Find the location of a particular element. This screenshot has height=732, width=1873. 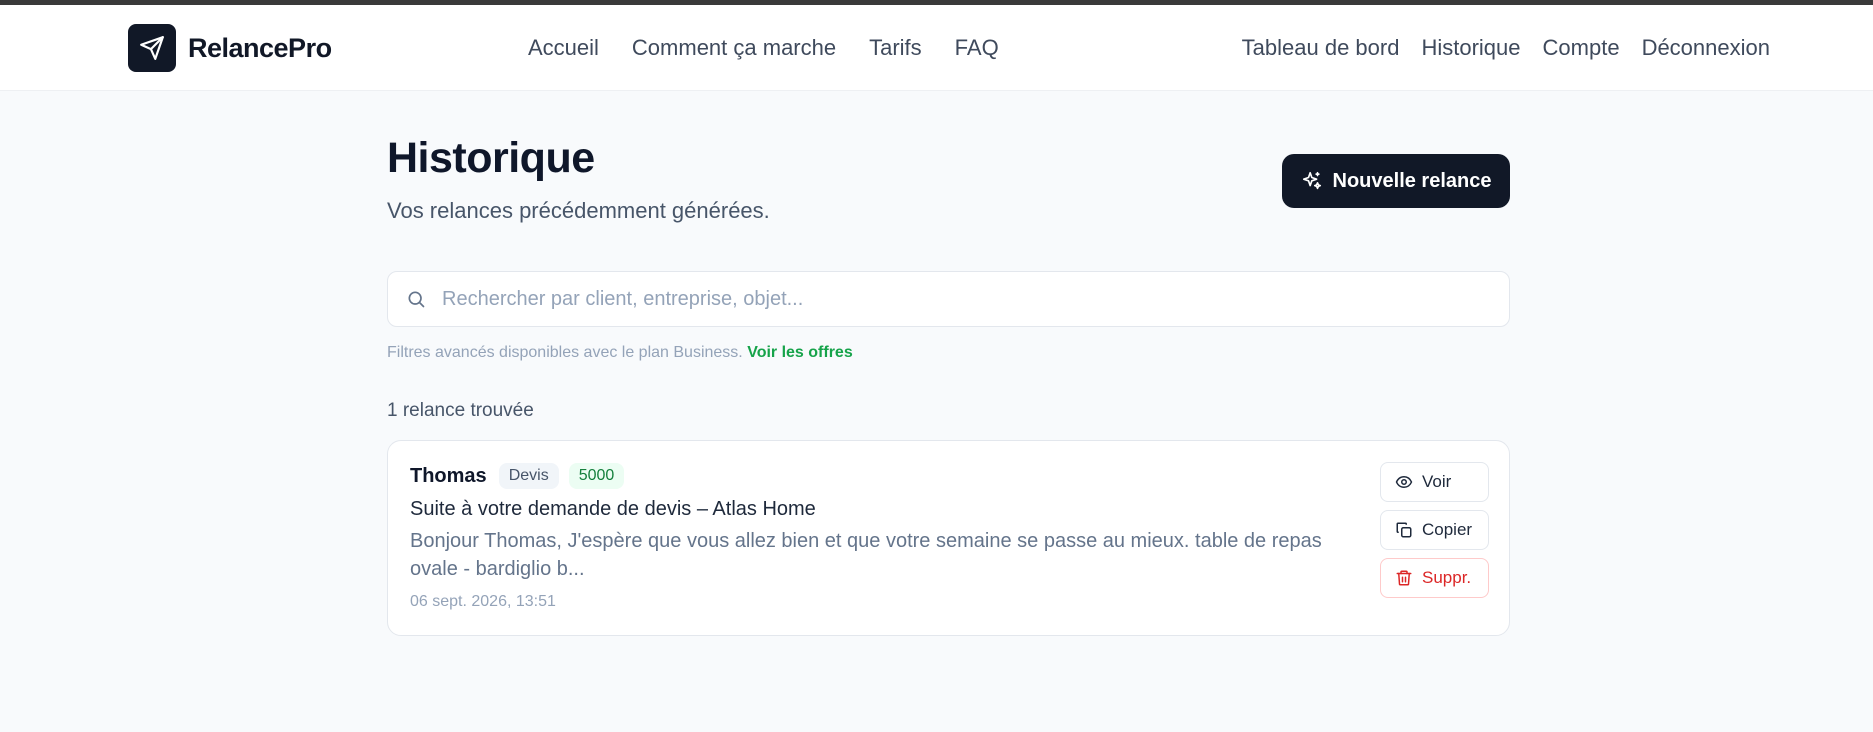

page-title: Historique is located at coordinates (491, 158).